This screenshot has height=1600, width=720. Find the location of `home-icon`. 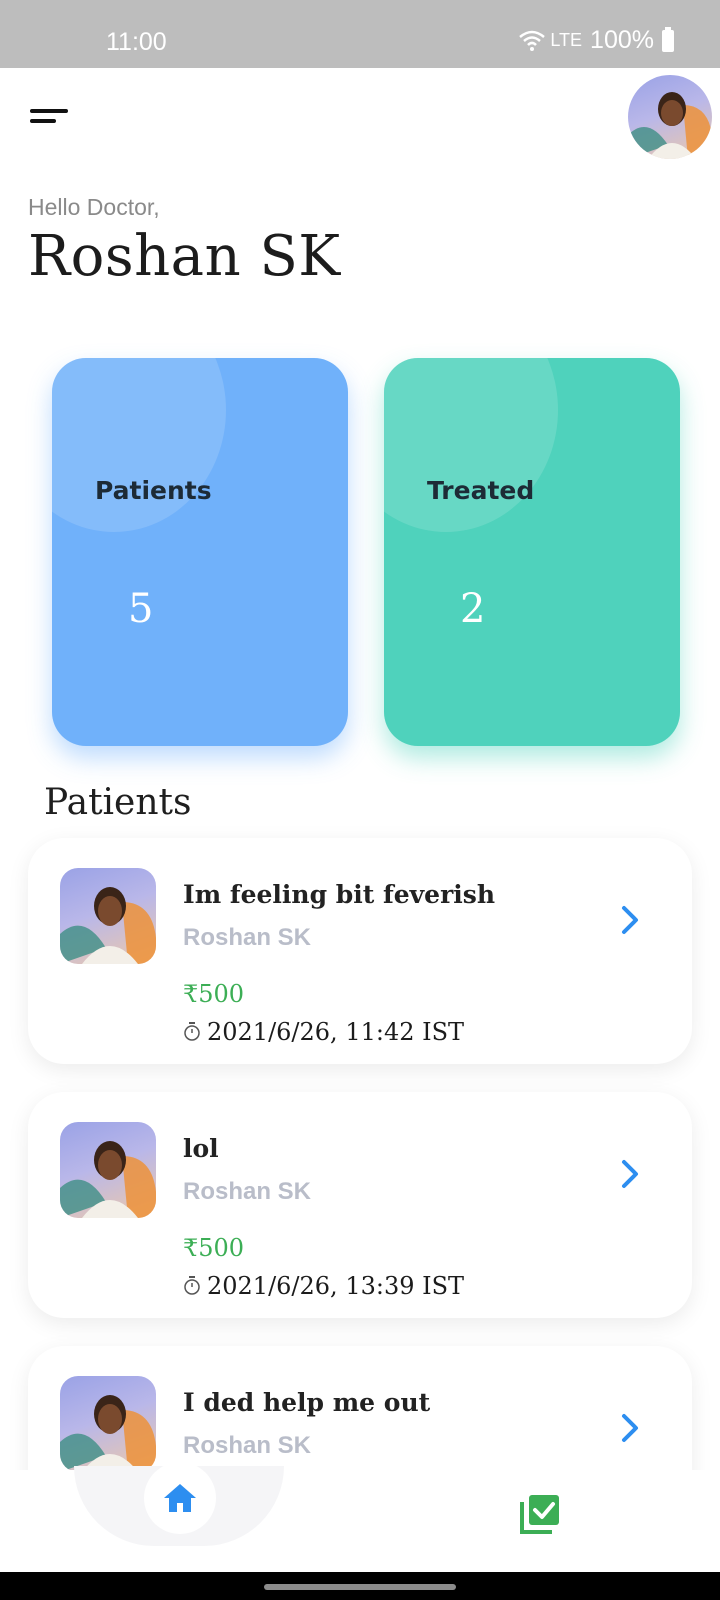

home-icon is located at coordinates (180, 1498).